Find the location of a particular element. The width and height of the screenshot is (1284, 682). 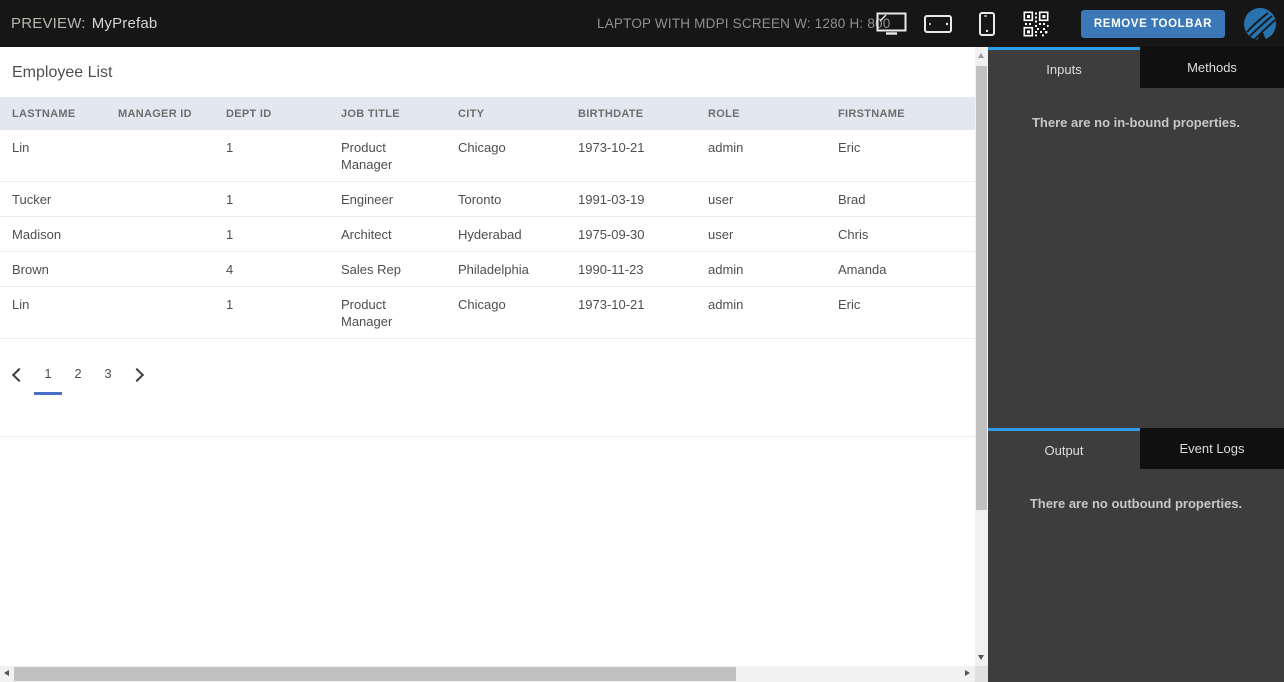

table-cell: Brown is located at coordinates (30, 269).